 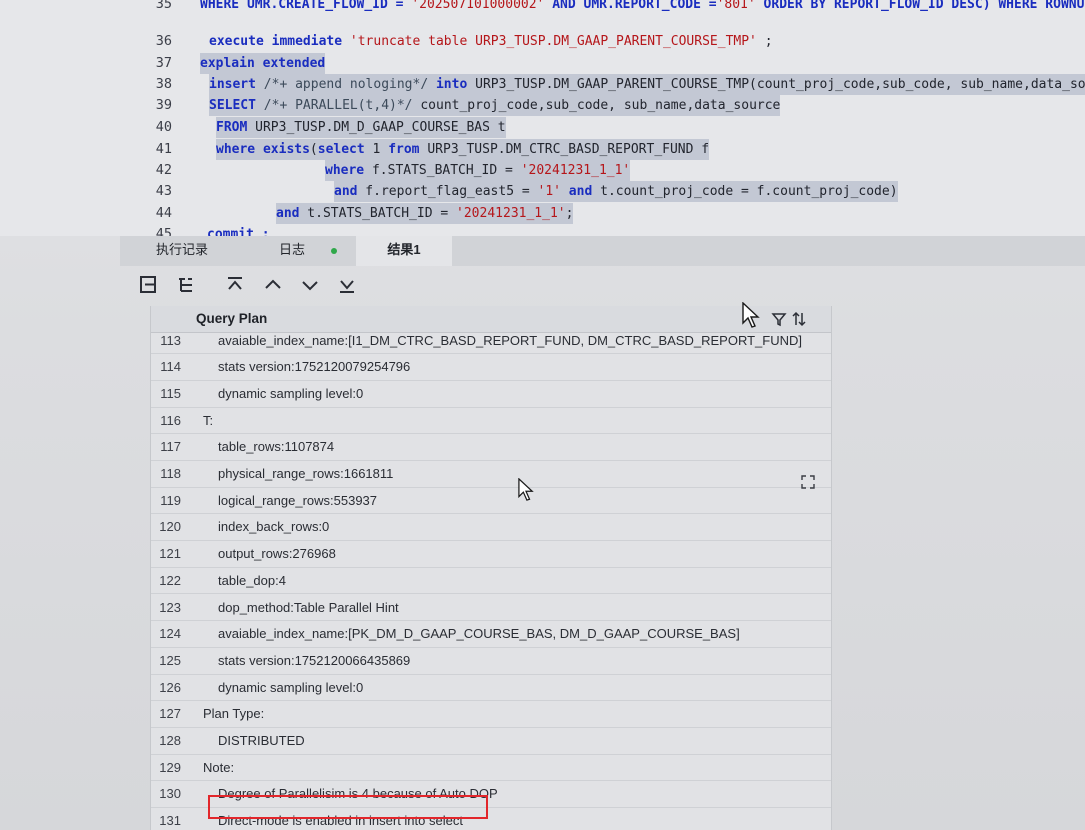 I want to click on previous-icon, so click(x=273, y=285).